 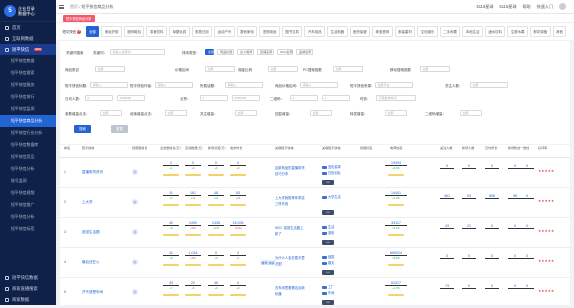 What do you see at coordinates (334, 167) in the screenshot?
I see `tag-label: 蓝色星球` at bounding box center [334, 167].